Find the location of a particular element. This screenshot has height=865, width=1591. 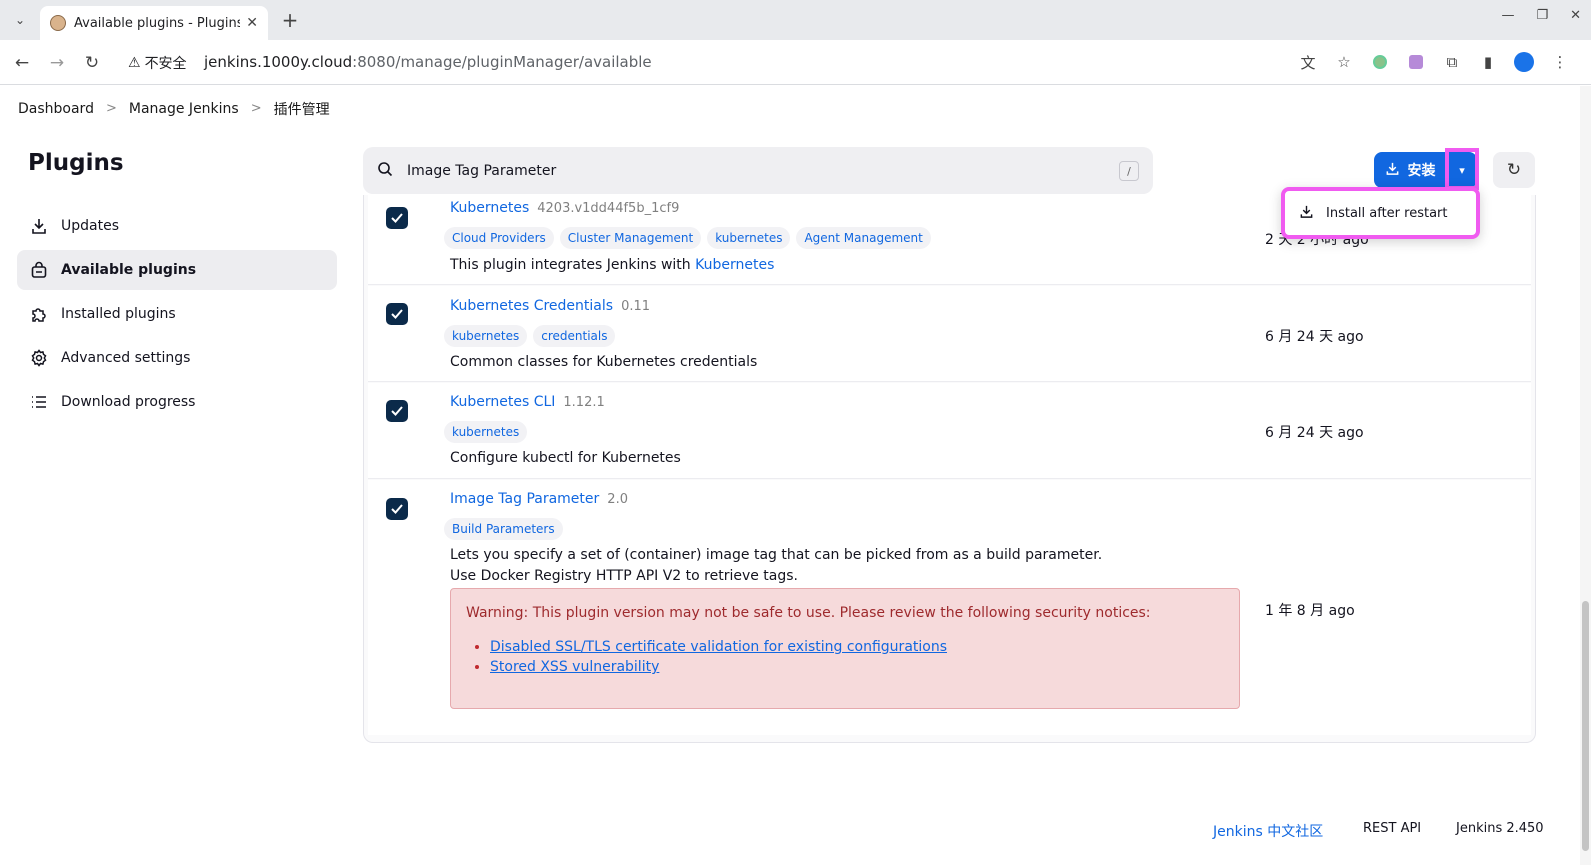

plugin-name-link: Kubernetes CLI is located at coordinates (502, 402).